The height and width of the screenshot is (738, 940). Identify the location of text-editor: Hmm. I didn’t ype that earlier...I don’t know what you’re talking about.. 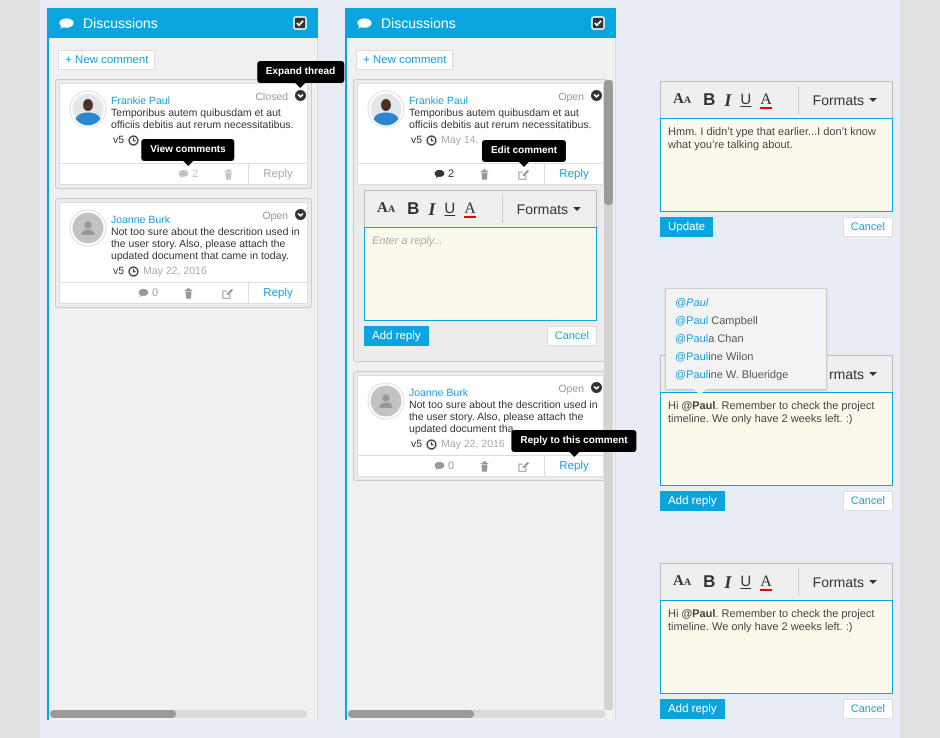
(776, 165).